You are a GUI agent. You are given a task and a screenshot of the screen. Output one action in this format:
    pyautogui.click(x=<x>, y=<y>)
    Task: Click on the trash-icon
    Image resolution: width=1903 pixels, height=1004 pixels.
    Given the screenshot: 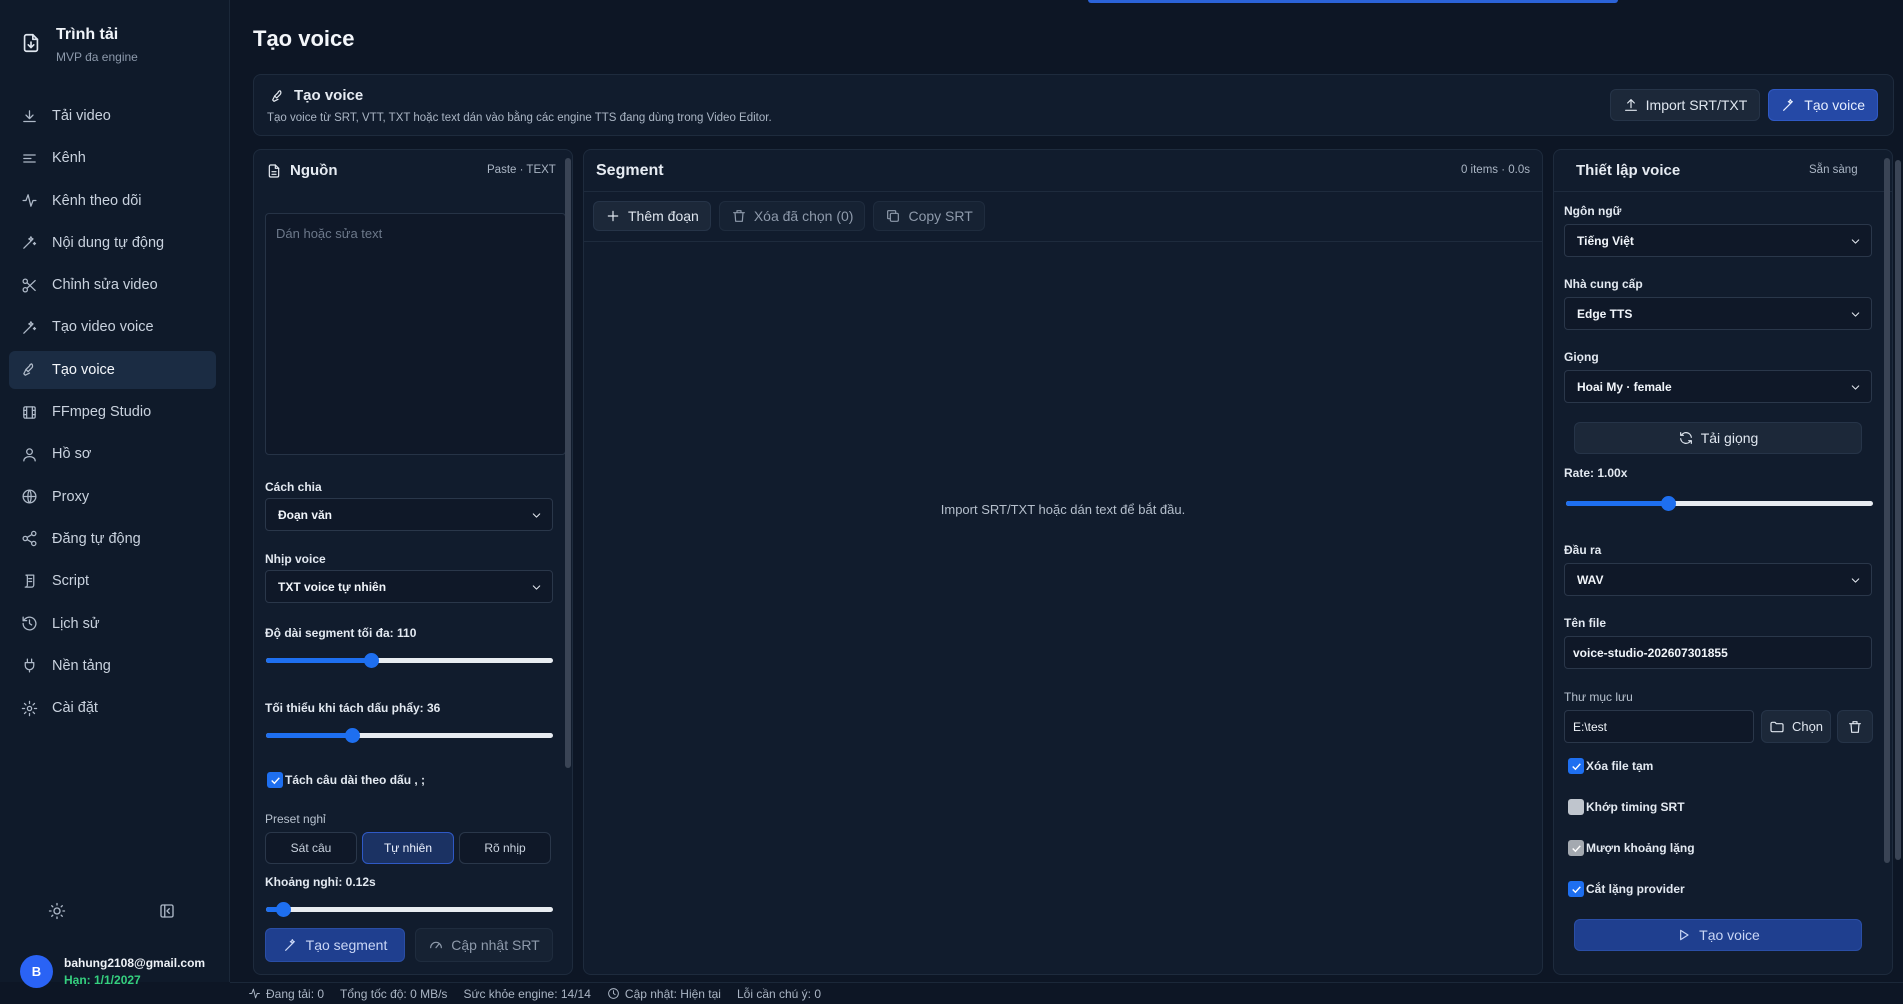 What is the action you would take?
    pyautogui.click(x=738, y=216)
    